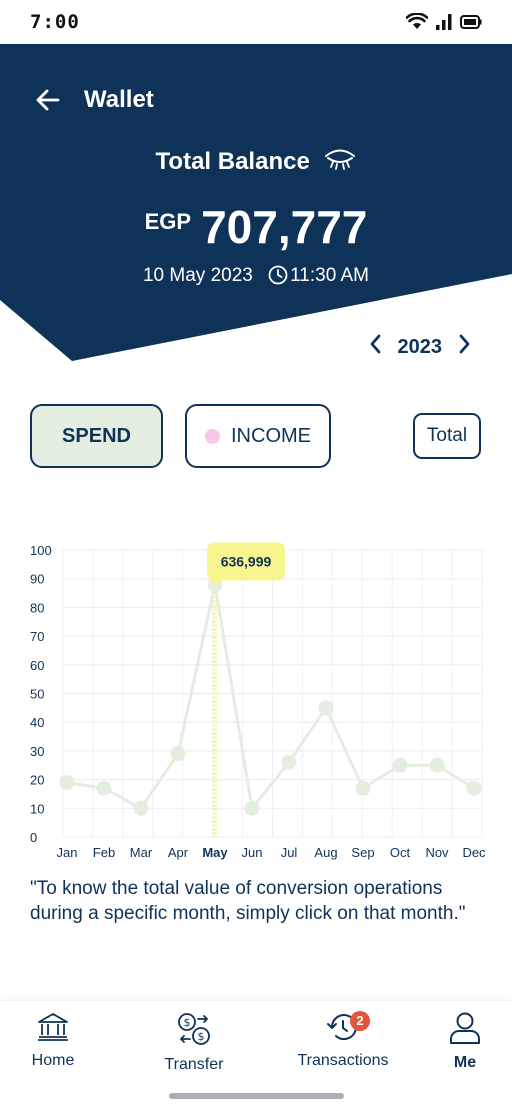 This screenshot has height=1112, width=512. Describe the element at coordinates (363, 788) in the screenshot. I see `data-point-sep` at that location.